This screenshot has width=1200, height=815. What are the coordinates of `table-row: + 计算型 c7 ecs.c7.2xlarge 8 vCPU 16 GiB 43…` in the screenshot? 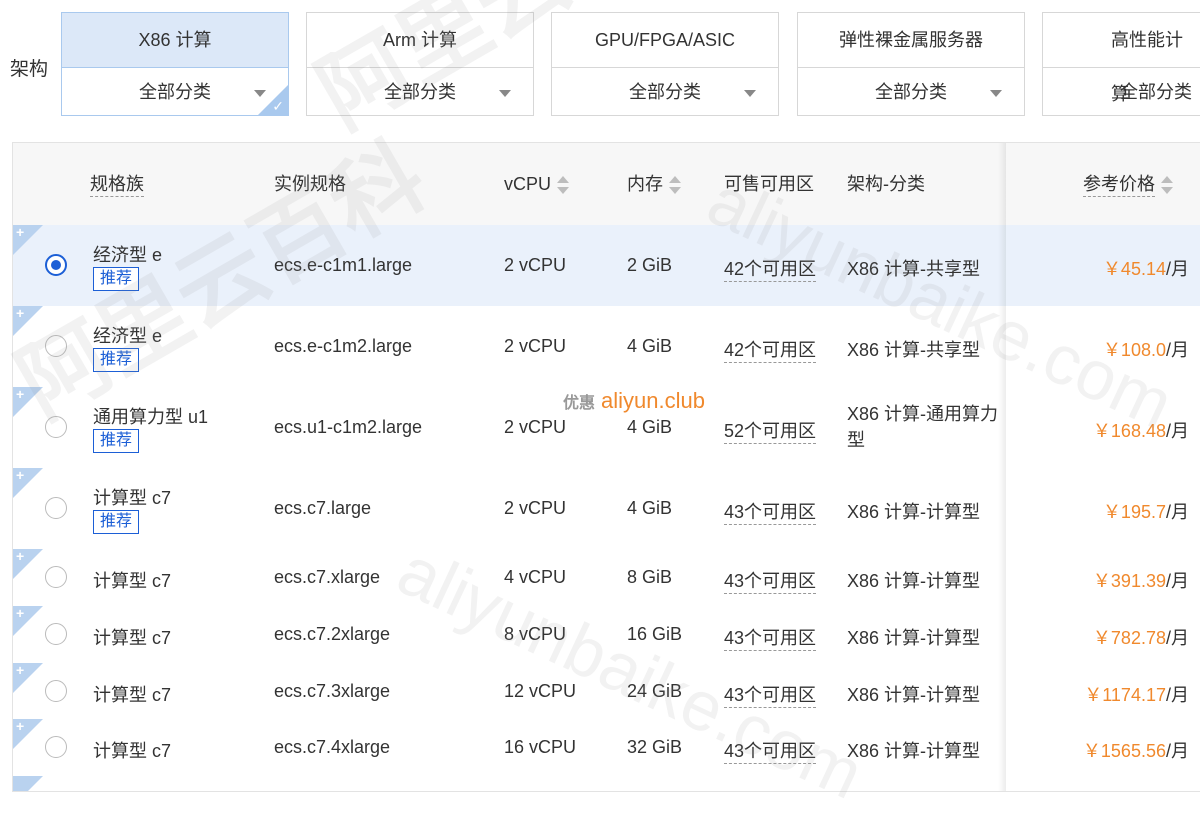 It's located at (606, 635).